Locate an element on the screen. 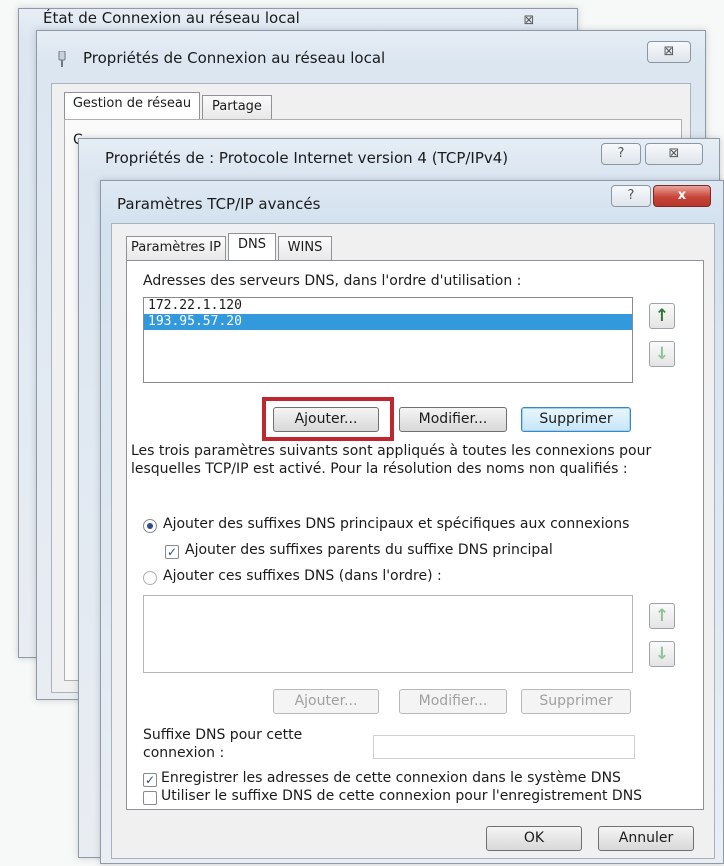 The height and width of the screenshot is (866, 724). dns-suffixes-list is located at coordinates (388, 634).